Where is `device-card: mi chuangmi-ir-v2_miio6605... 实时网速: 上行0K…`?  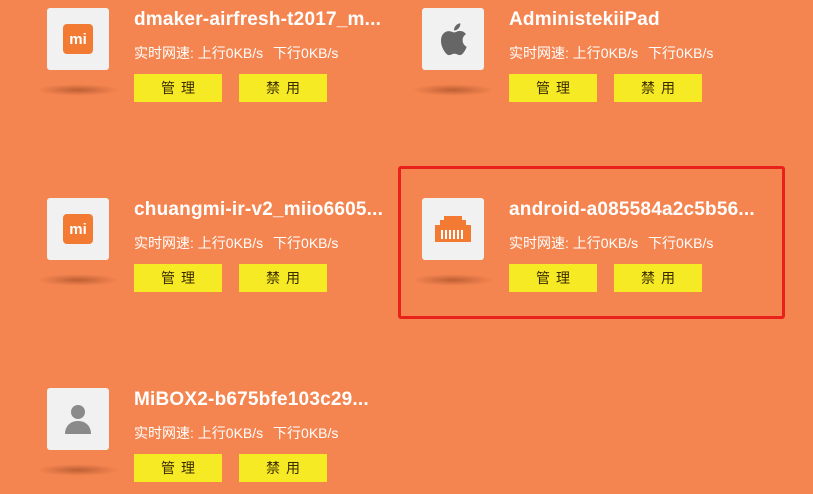
device-card: mi chuangmi-ir-v2_miio6605... 实时网速: 上行0K… is located at coordinates (191, 245).